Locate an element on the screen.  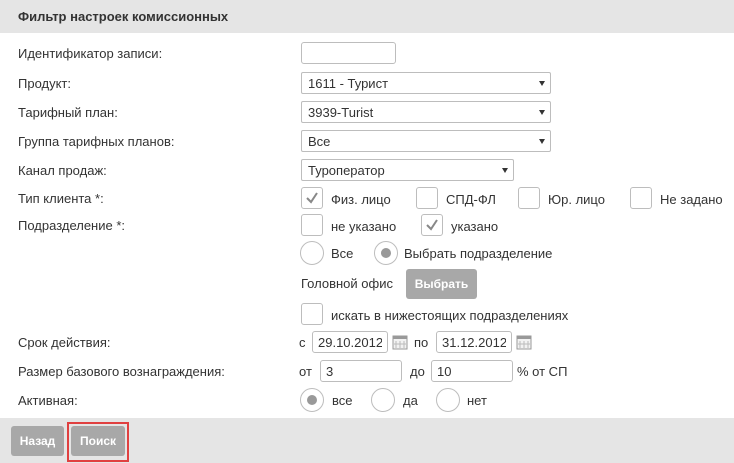
active-all-radio is located at coordinates (312, 400).